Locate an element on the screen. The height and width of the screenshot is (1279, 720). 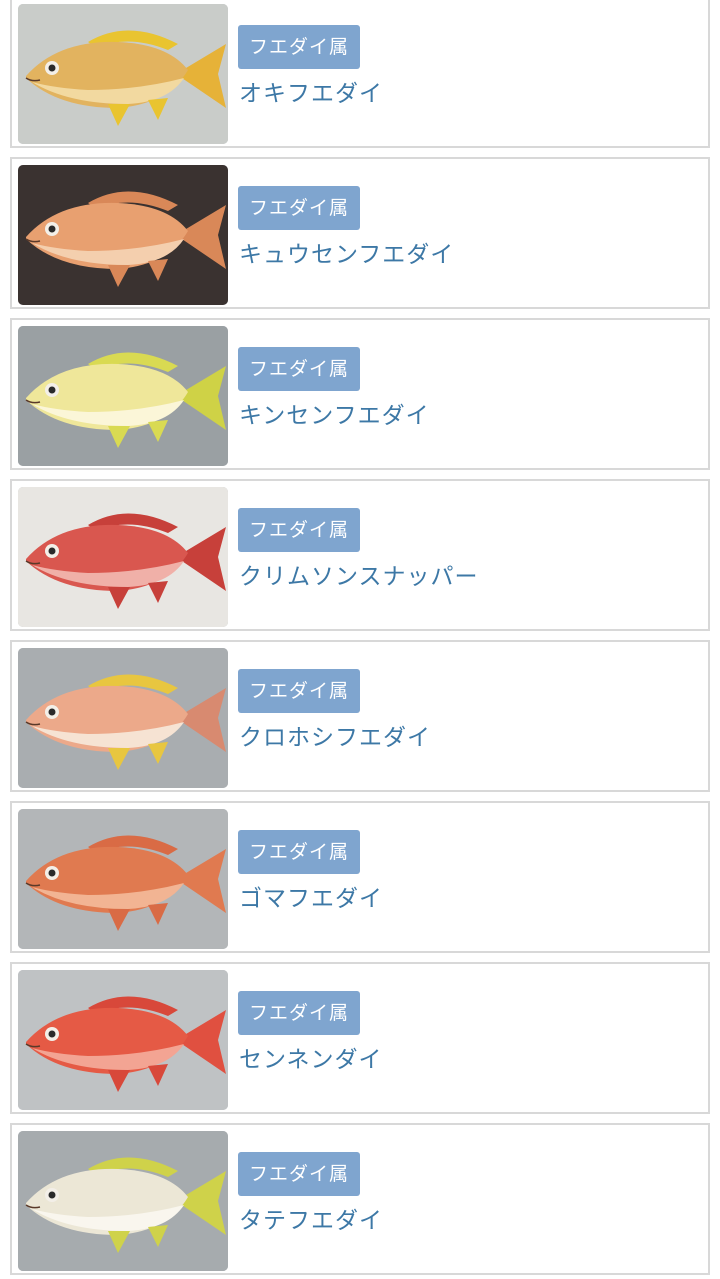
fish-list-item: フエダイ属タテフエダイ is located at coordinates (360, 1199).